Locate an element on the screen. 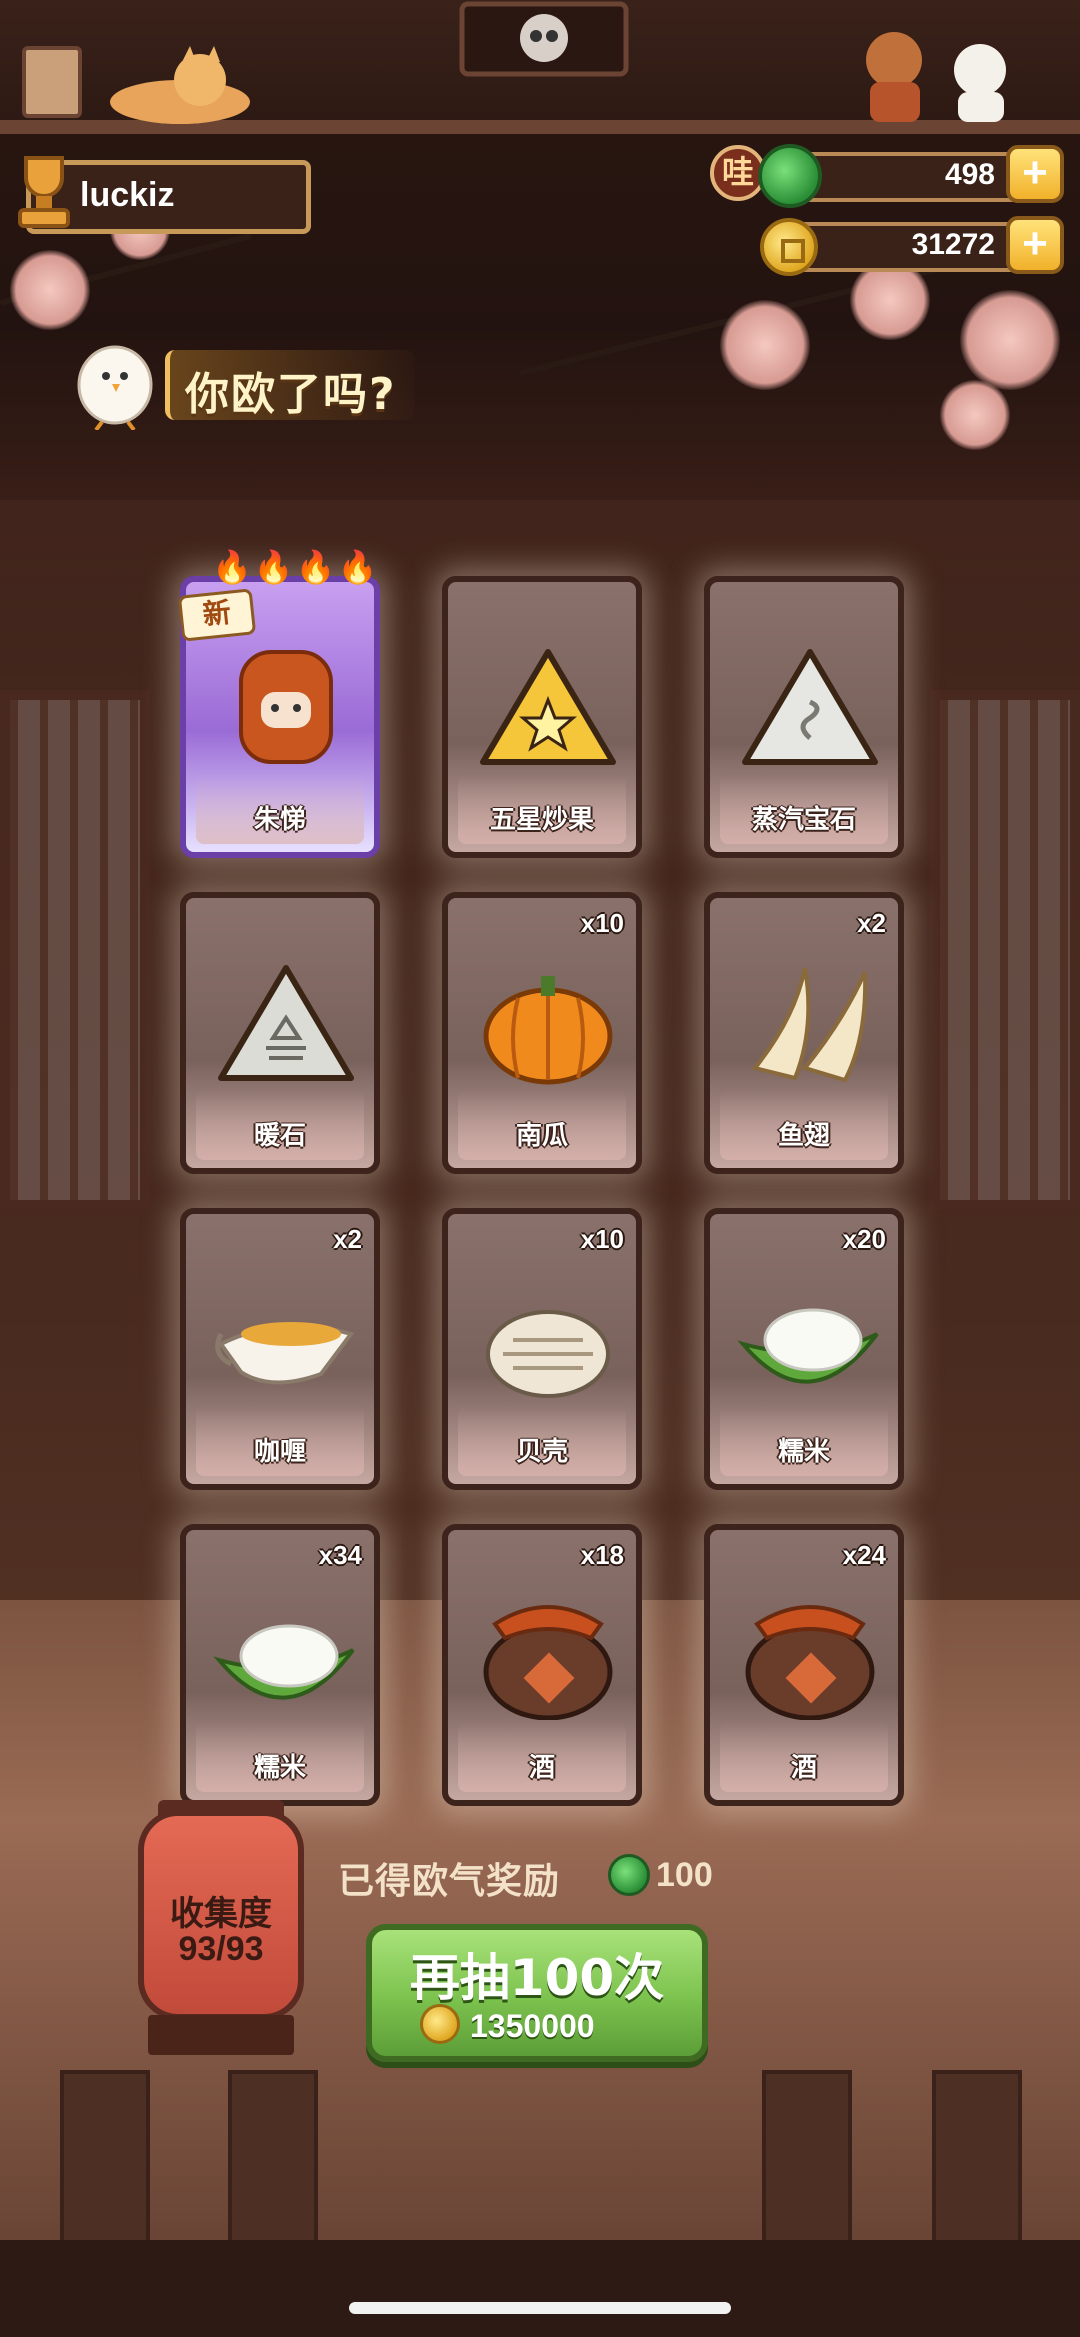 The height and width of the screenshot is (2337, 1080). gem-count: 498 is located at coordinates (969, 174).